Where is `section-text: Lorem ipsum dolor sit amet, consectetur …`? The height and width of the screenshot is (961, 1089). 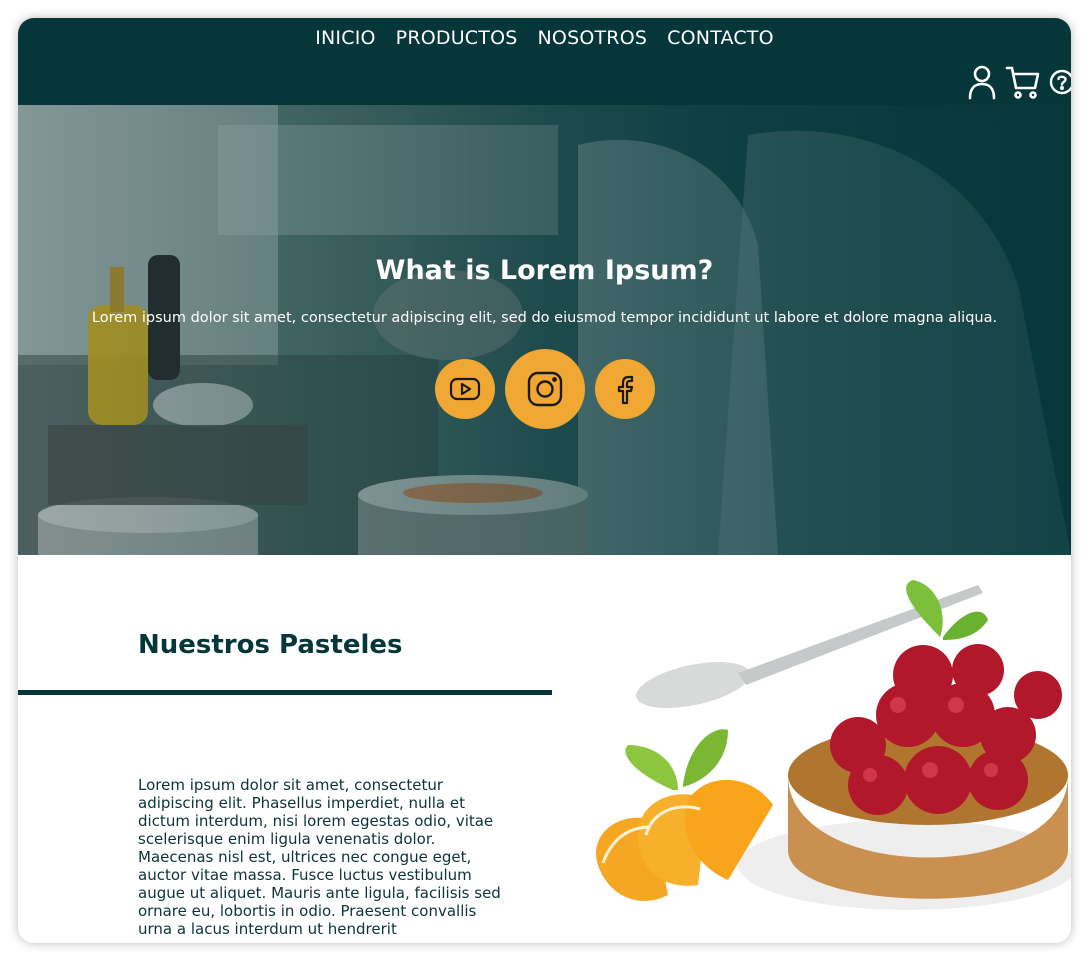
section-text: Lorem ipsum dolor sit amet, consectetur … is located at coordinates (319, 857).